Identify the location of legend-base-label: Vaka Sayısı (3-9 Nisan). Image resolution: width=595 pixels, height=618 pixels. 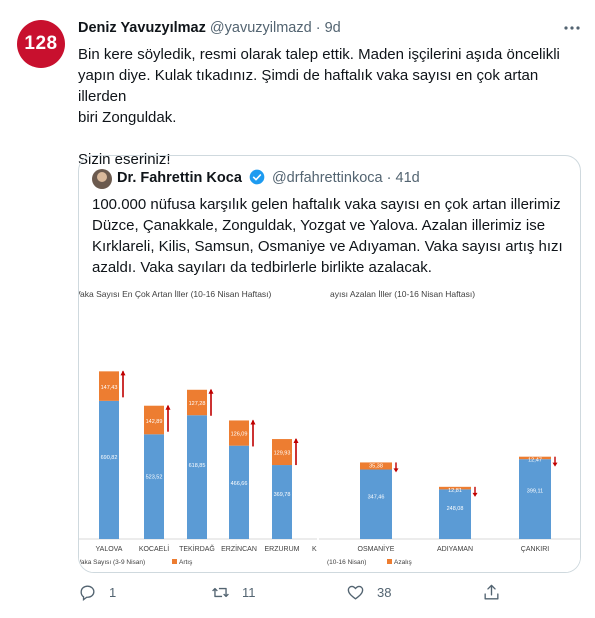
(112, 562).